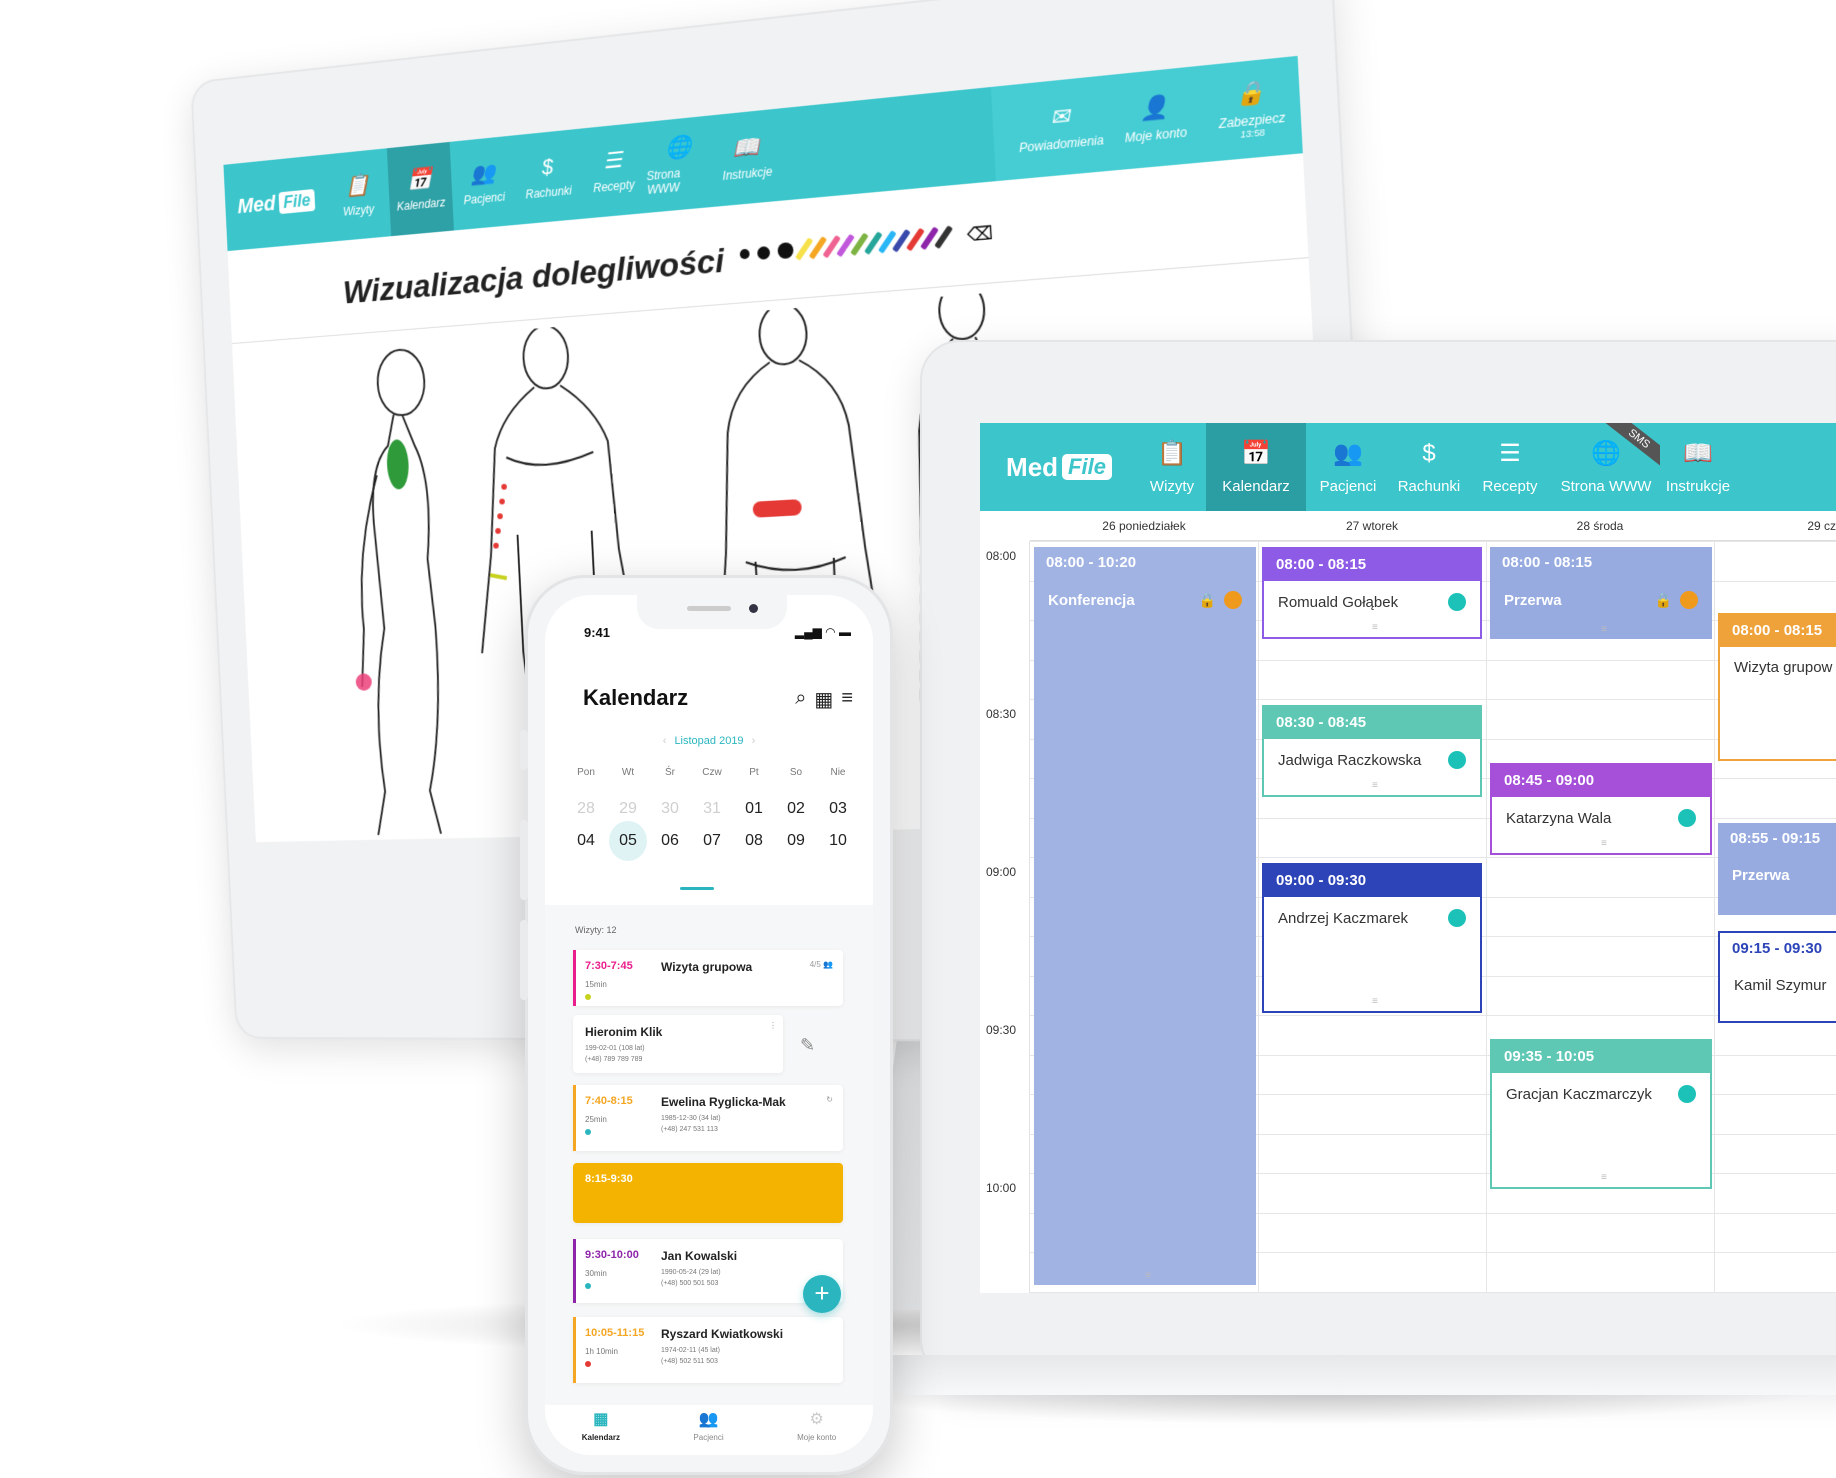  What do you see at coordinates (823, 699) in the screenshot?
I see `calendar-icon: ▦` at bounding box center [823, 699].